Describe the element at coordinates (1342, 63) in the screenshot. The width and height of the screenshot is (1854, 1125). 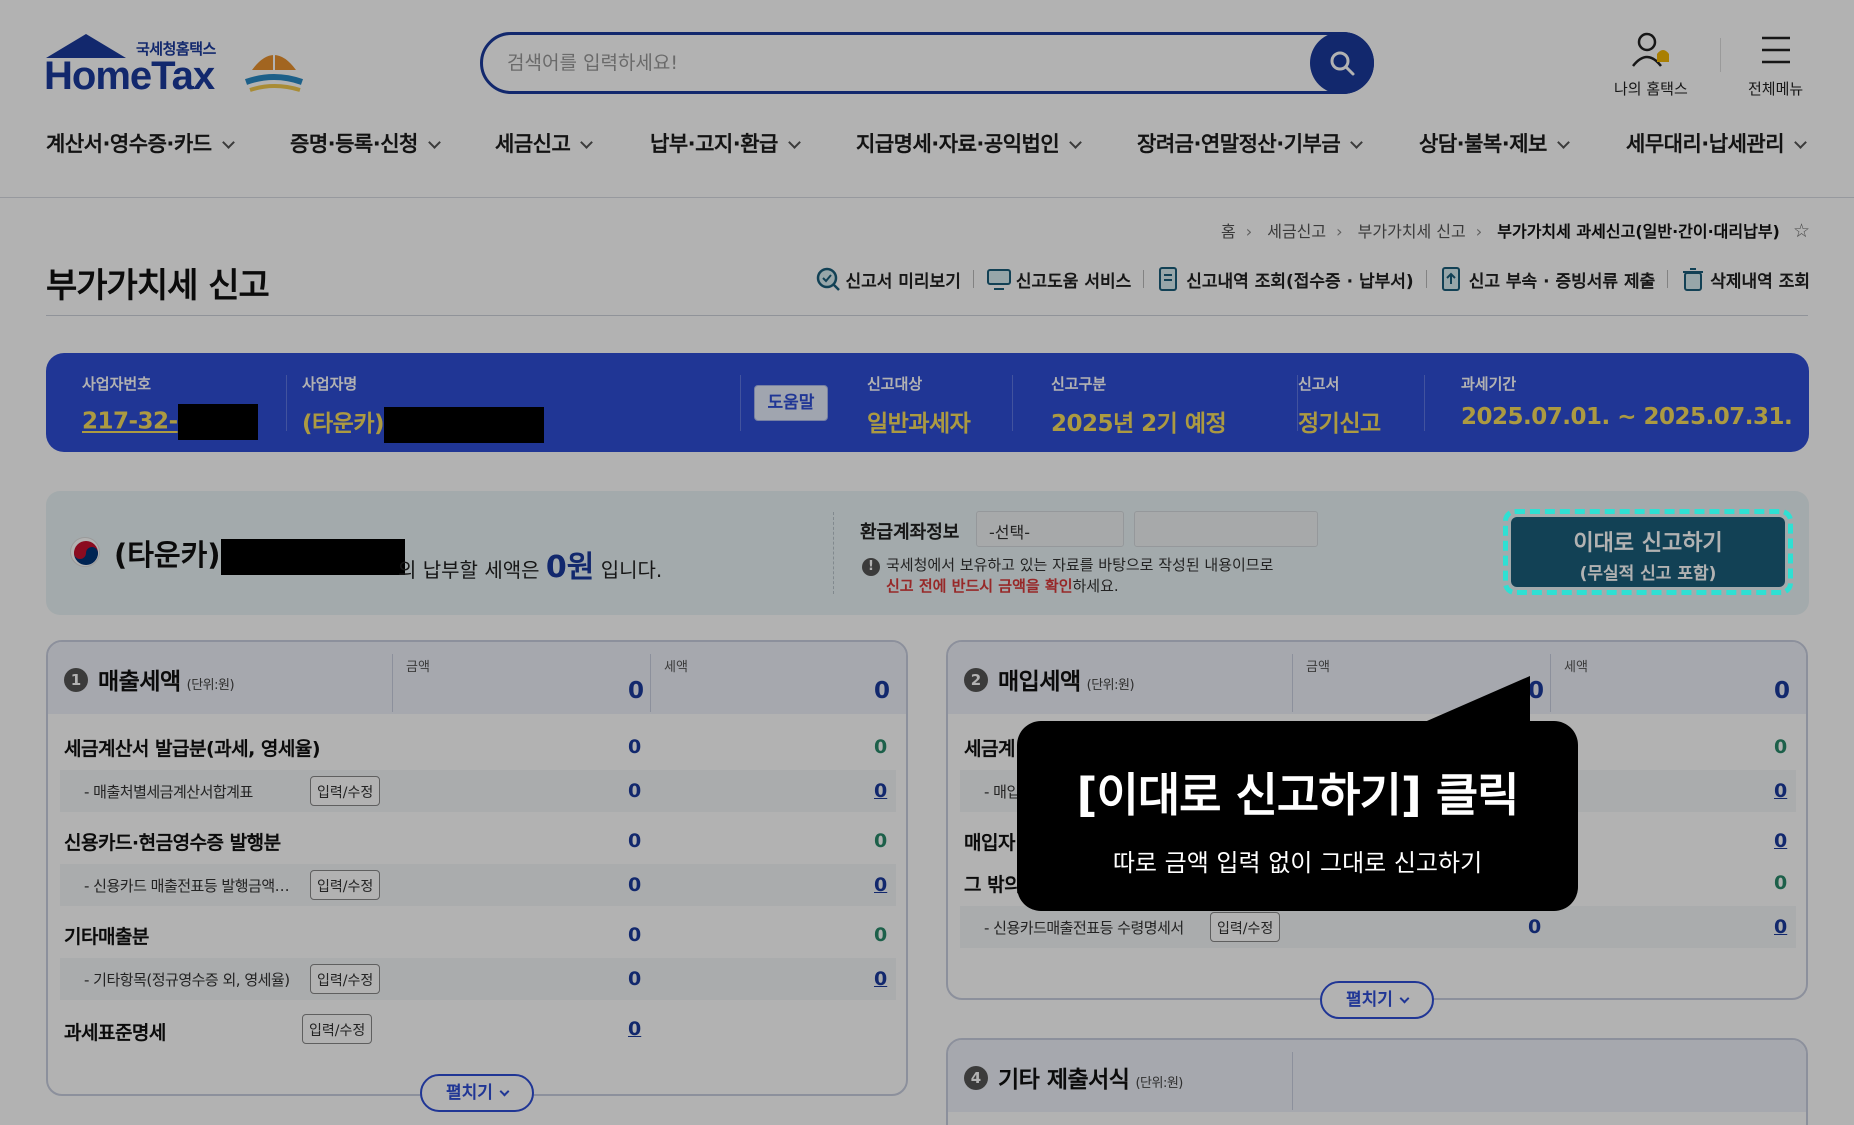
I see `search-button` at that location.